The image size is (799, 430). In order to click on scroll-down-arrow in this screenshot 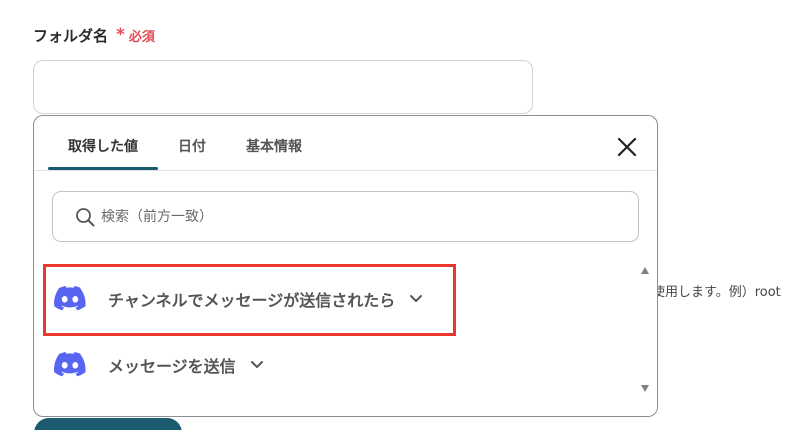, I will do `click(645, 388)`.